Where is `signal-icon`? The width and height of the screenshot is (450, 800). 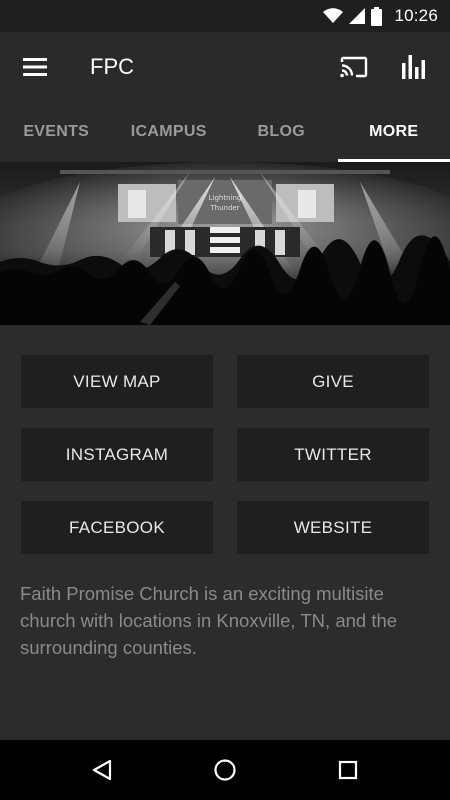
signal-icon is located at coordinates (357, 16).